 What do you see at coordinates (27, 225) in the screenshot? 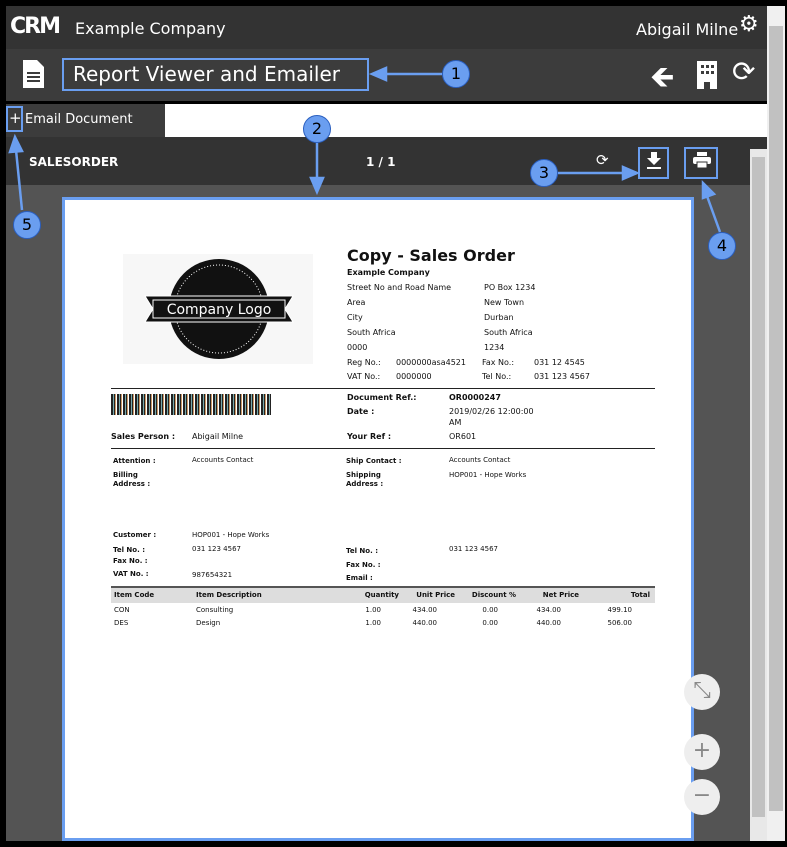
I see `annotation-marker: 5` at bounding box center [27, 225].